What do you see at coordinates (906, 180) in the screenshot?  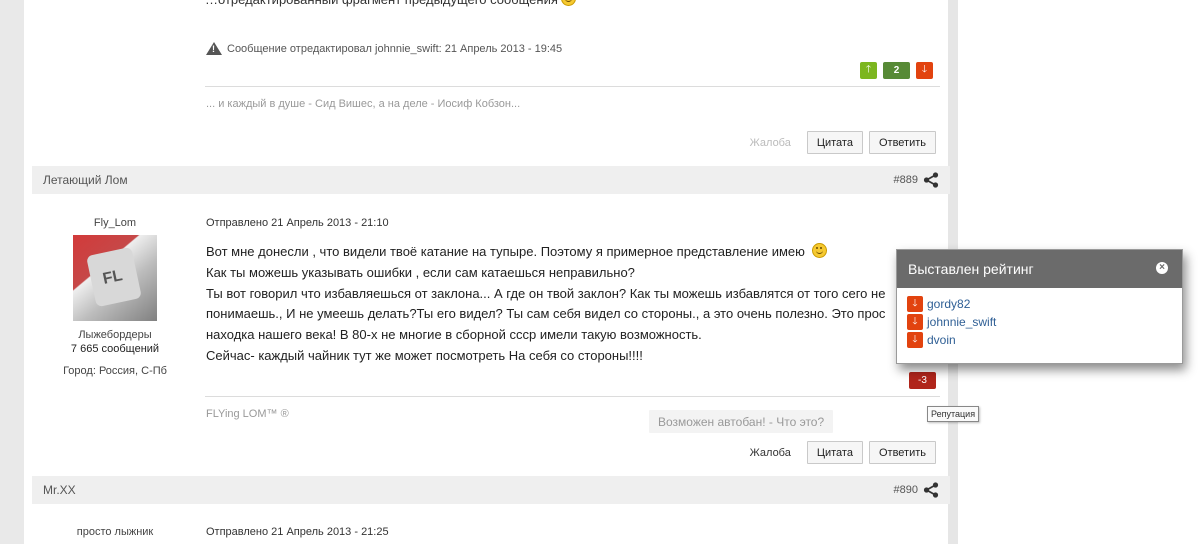 I see `post-number: #889` at bounding box center [906, 180].